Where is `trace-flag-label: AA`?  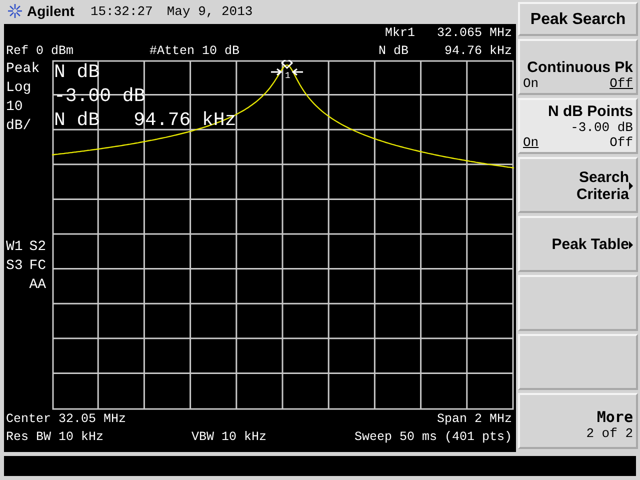
trace-flag-label: AA is located at coordinates (37, 285).